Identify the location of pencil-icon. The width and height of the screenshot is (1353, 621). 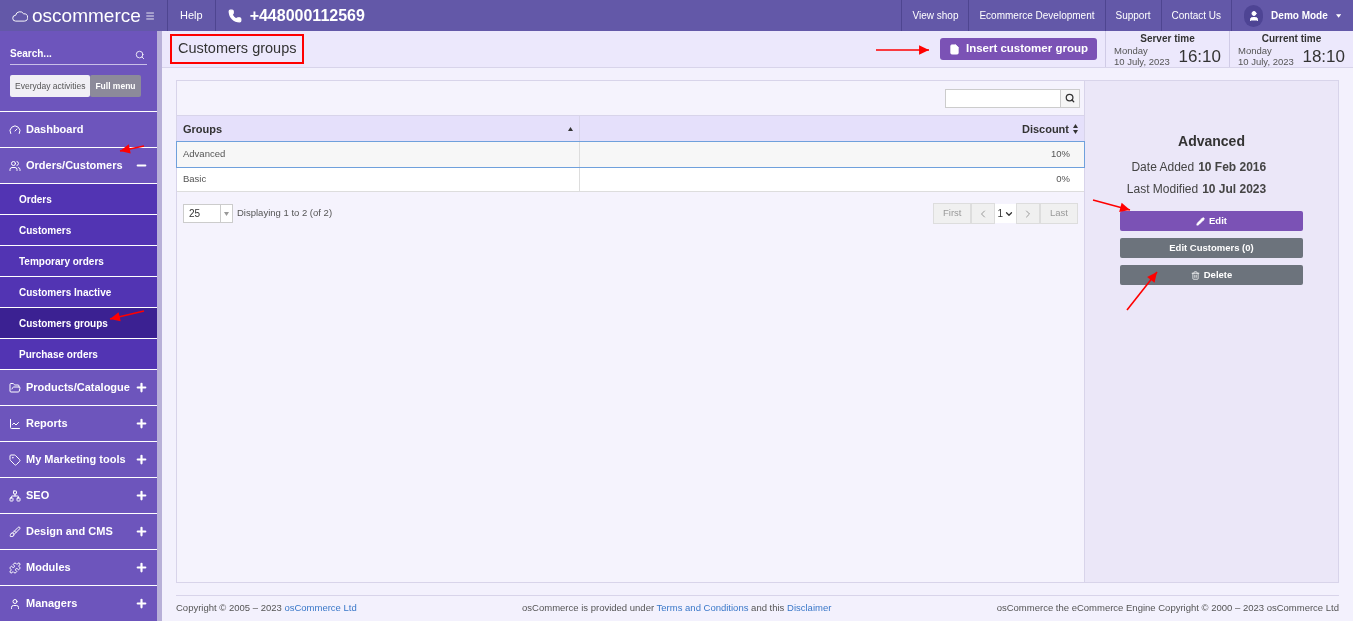
(1200, 221).